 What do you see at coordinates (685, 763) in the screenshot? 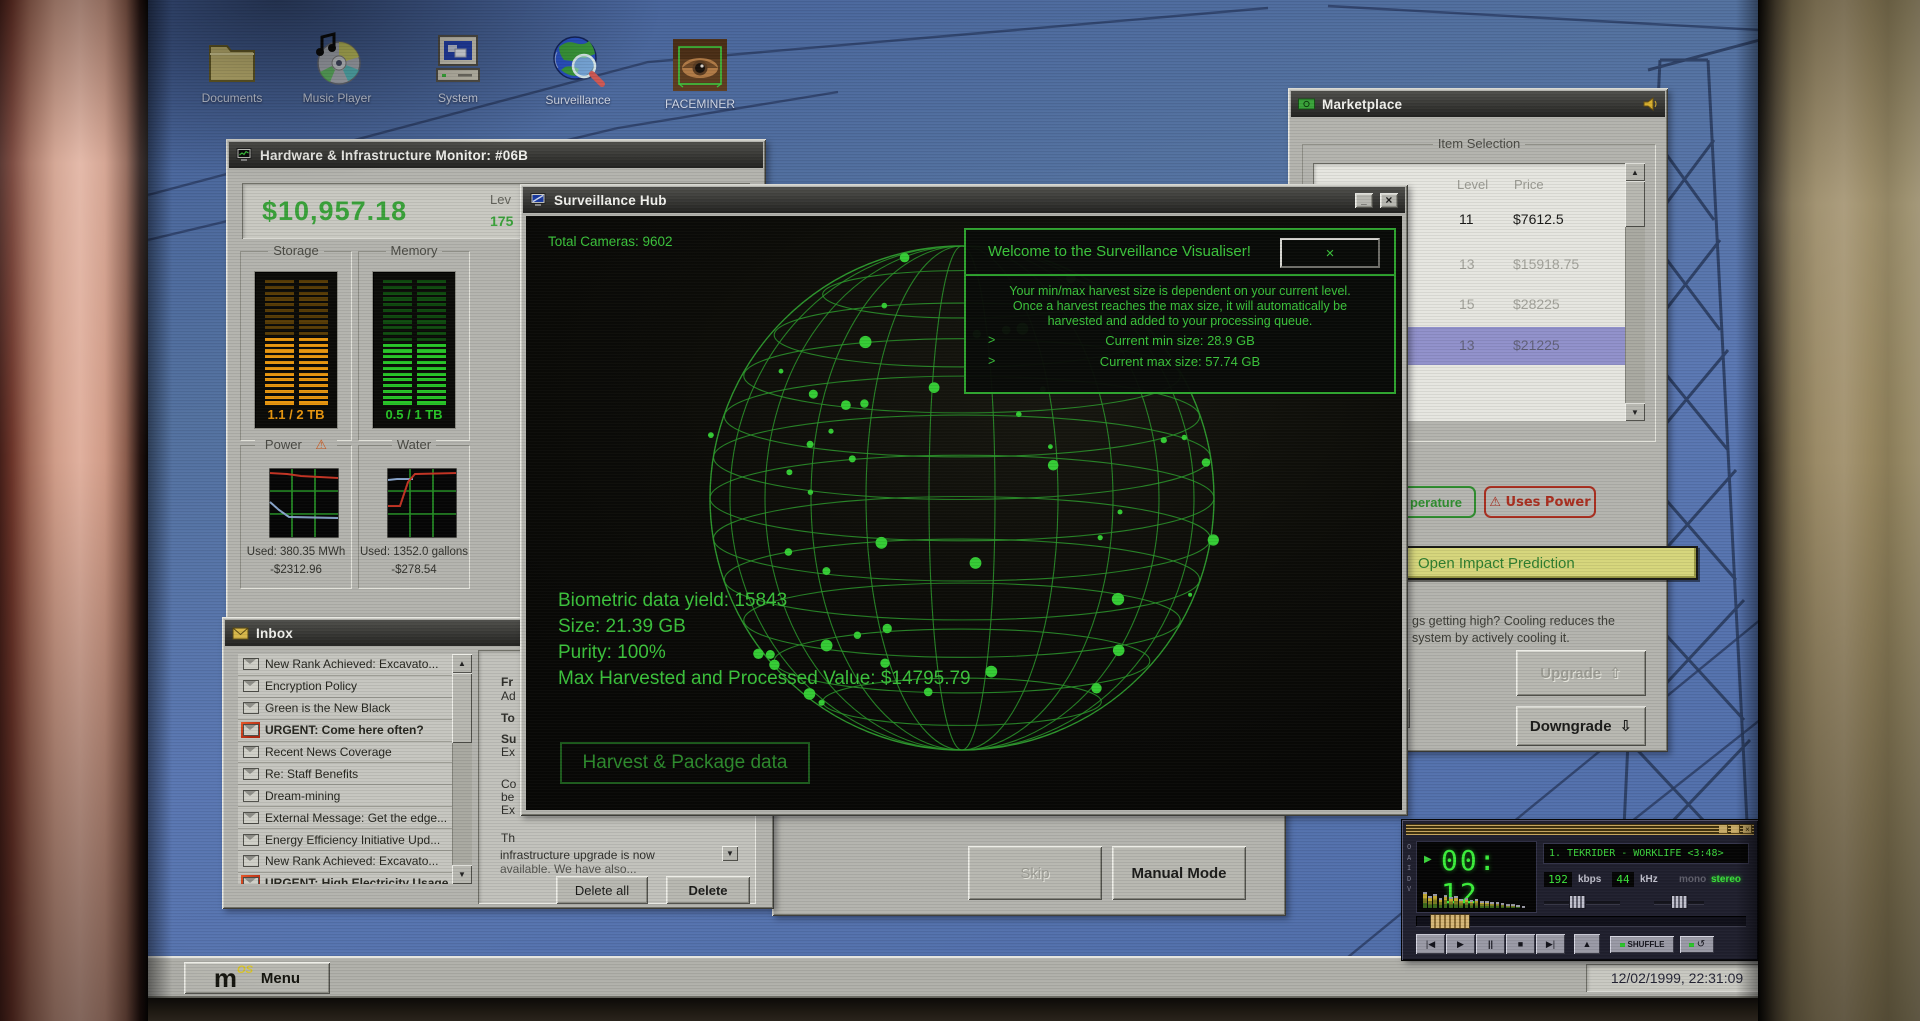
I see `harvest-package-button: Harvest & Package data` at bounding box center [685, 763].